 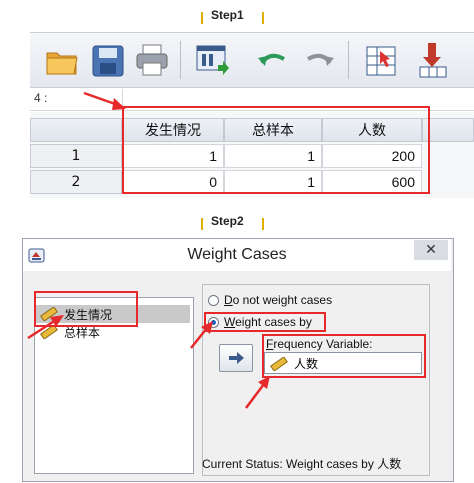 What do you see at coordinates (227, 15) in the screenshot?
I see `step1-label: Step1` at bounding box center [227, 15].